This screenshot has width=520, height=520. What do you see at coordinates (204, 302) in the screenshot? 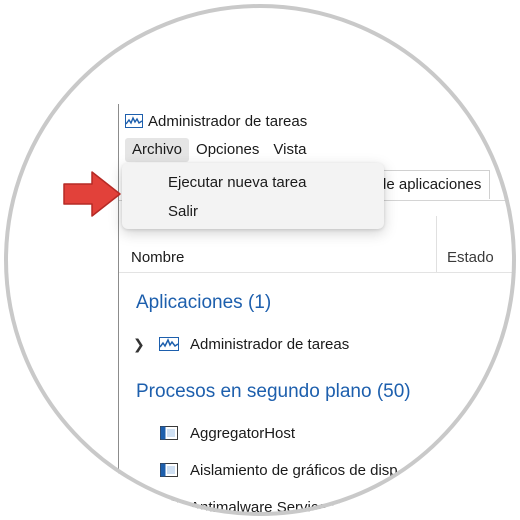
I see `section-apps-title: Aplicaciones (1)` at bounding box center [204, 302].